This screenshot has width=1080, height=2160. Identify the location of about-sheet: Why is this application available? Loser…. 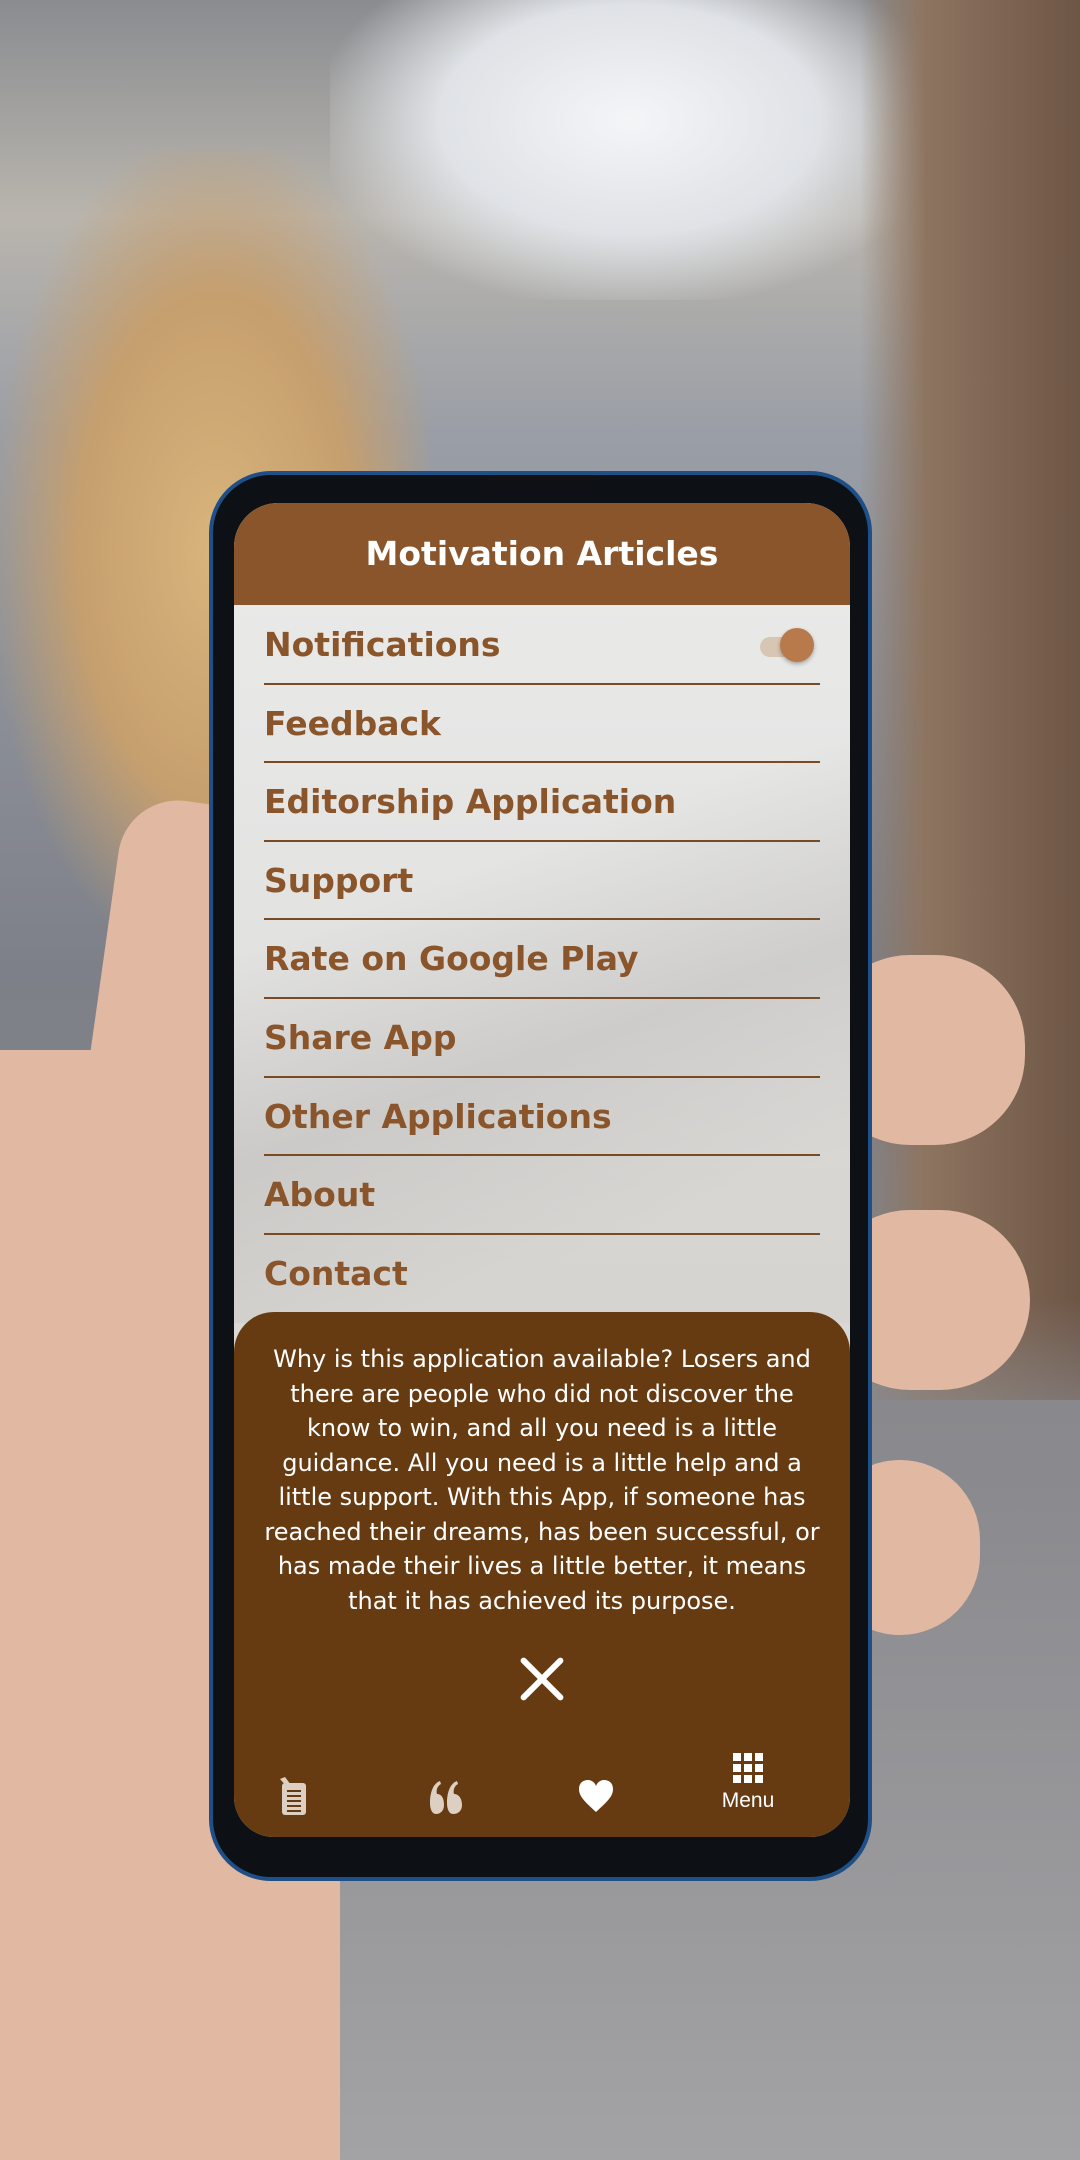
(542, 1574).